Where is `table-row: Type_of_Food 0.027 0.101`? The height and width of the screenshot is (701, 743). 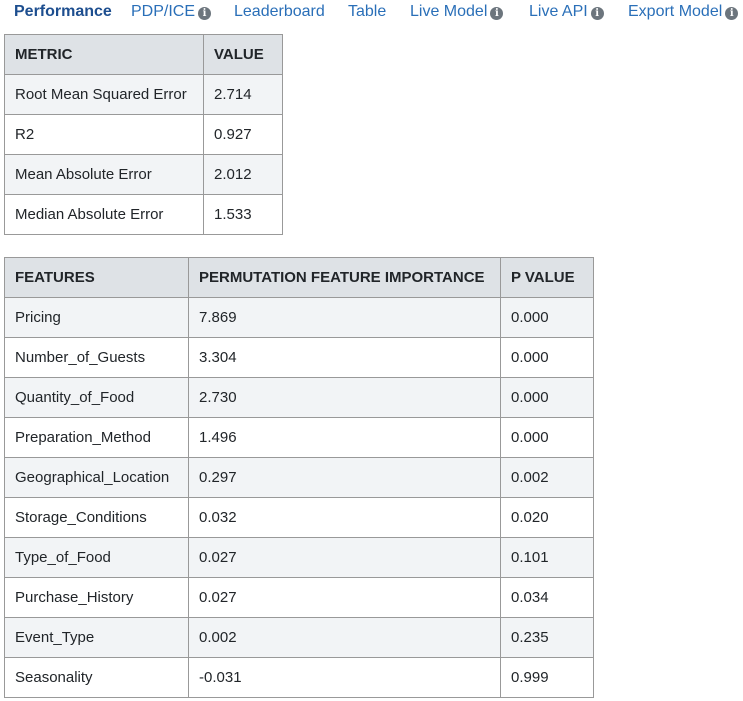 table-row: Type_of_Food 0.027 0.101 is located at coordinates (299, 557).